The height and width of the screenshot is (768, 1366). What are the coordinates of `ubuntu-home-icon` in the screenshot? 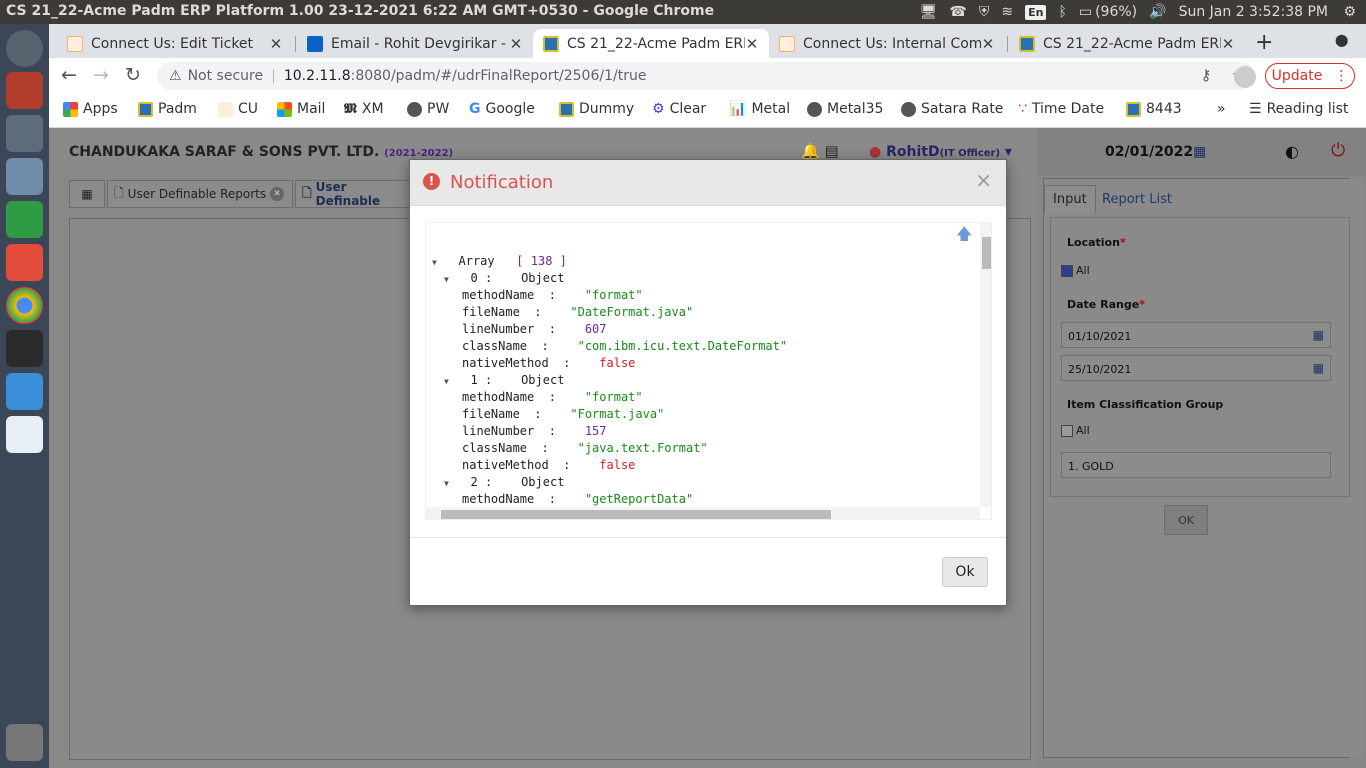 It's located at (24, 48).